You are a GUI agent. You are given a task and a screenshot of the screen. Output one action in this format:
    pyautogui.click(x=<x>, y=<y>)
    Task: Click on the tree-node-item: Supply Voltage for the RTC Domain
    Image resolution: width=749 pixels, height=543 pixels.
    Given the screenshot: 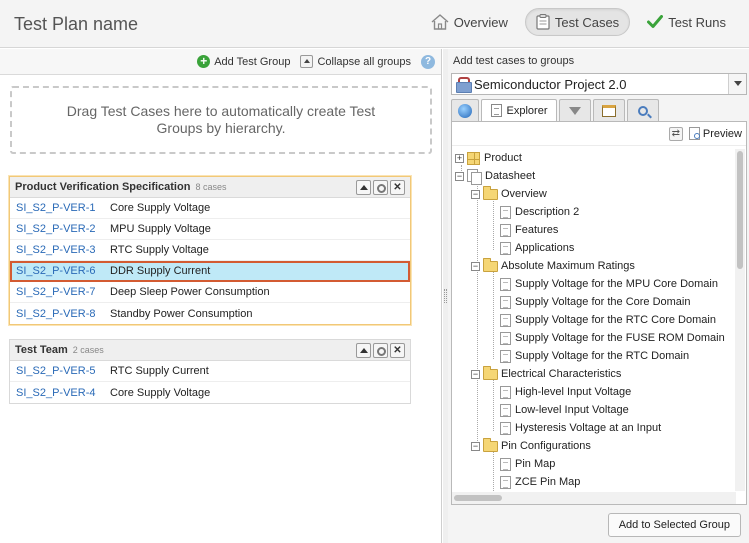 What is the action you would take?
    pyautogui.click(x=594, y=356)
    